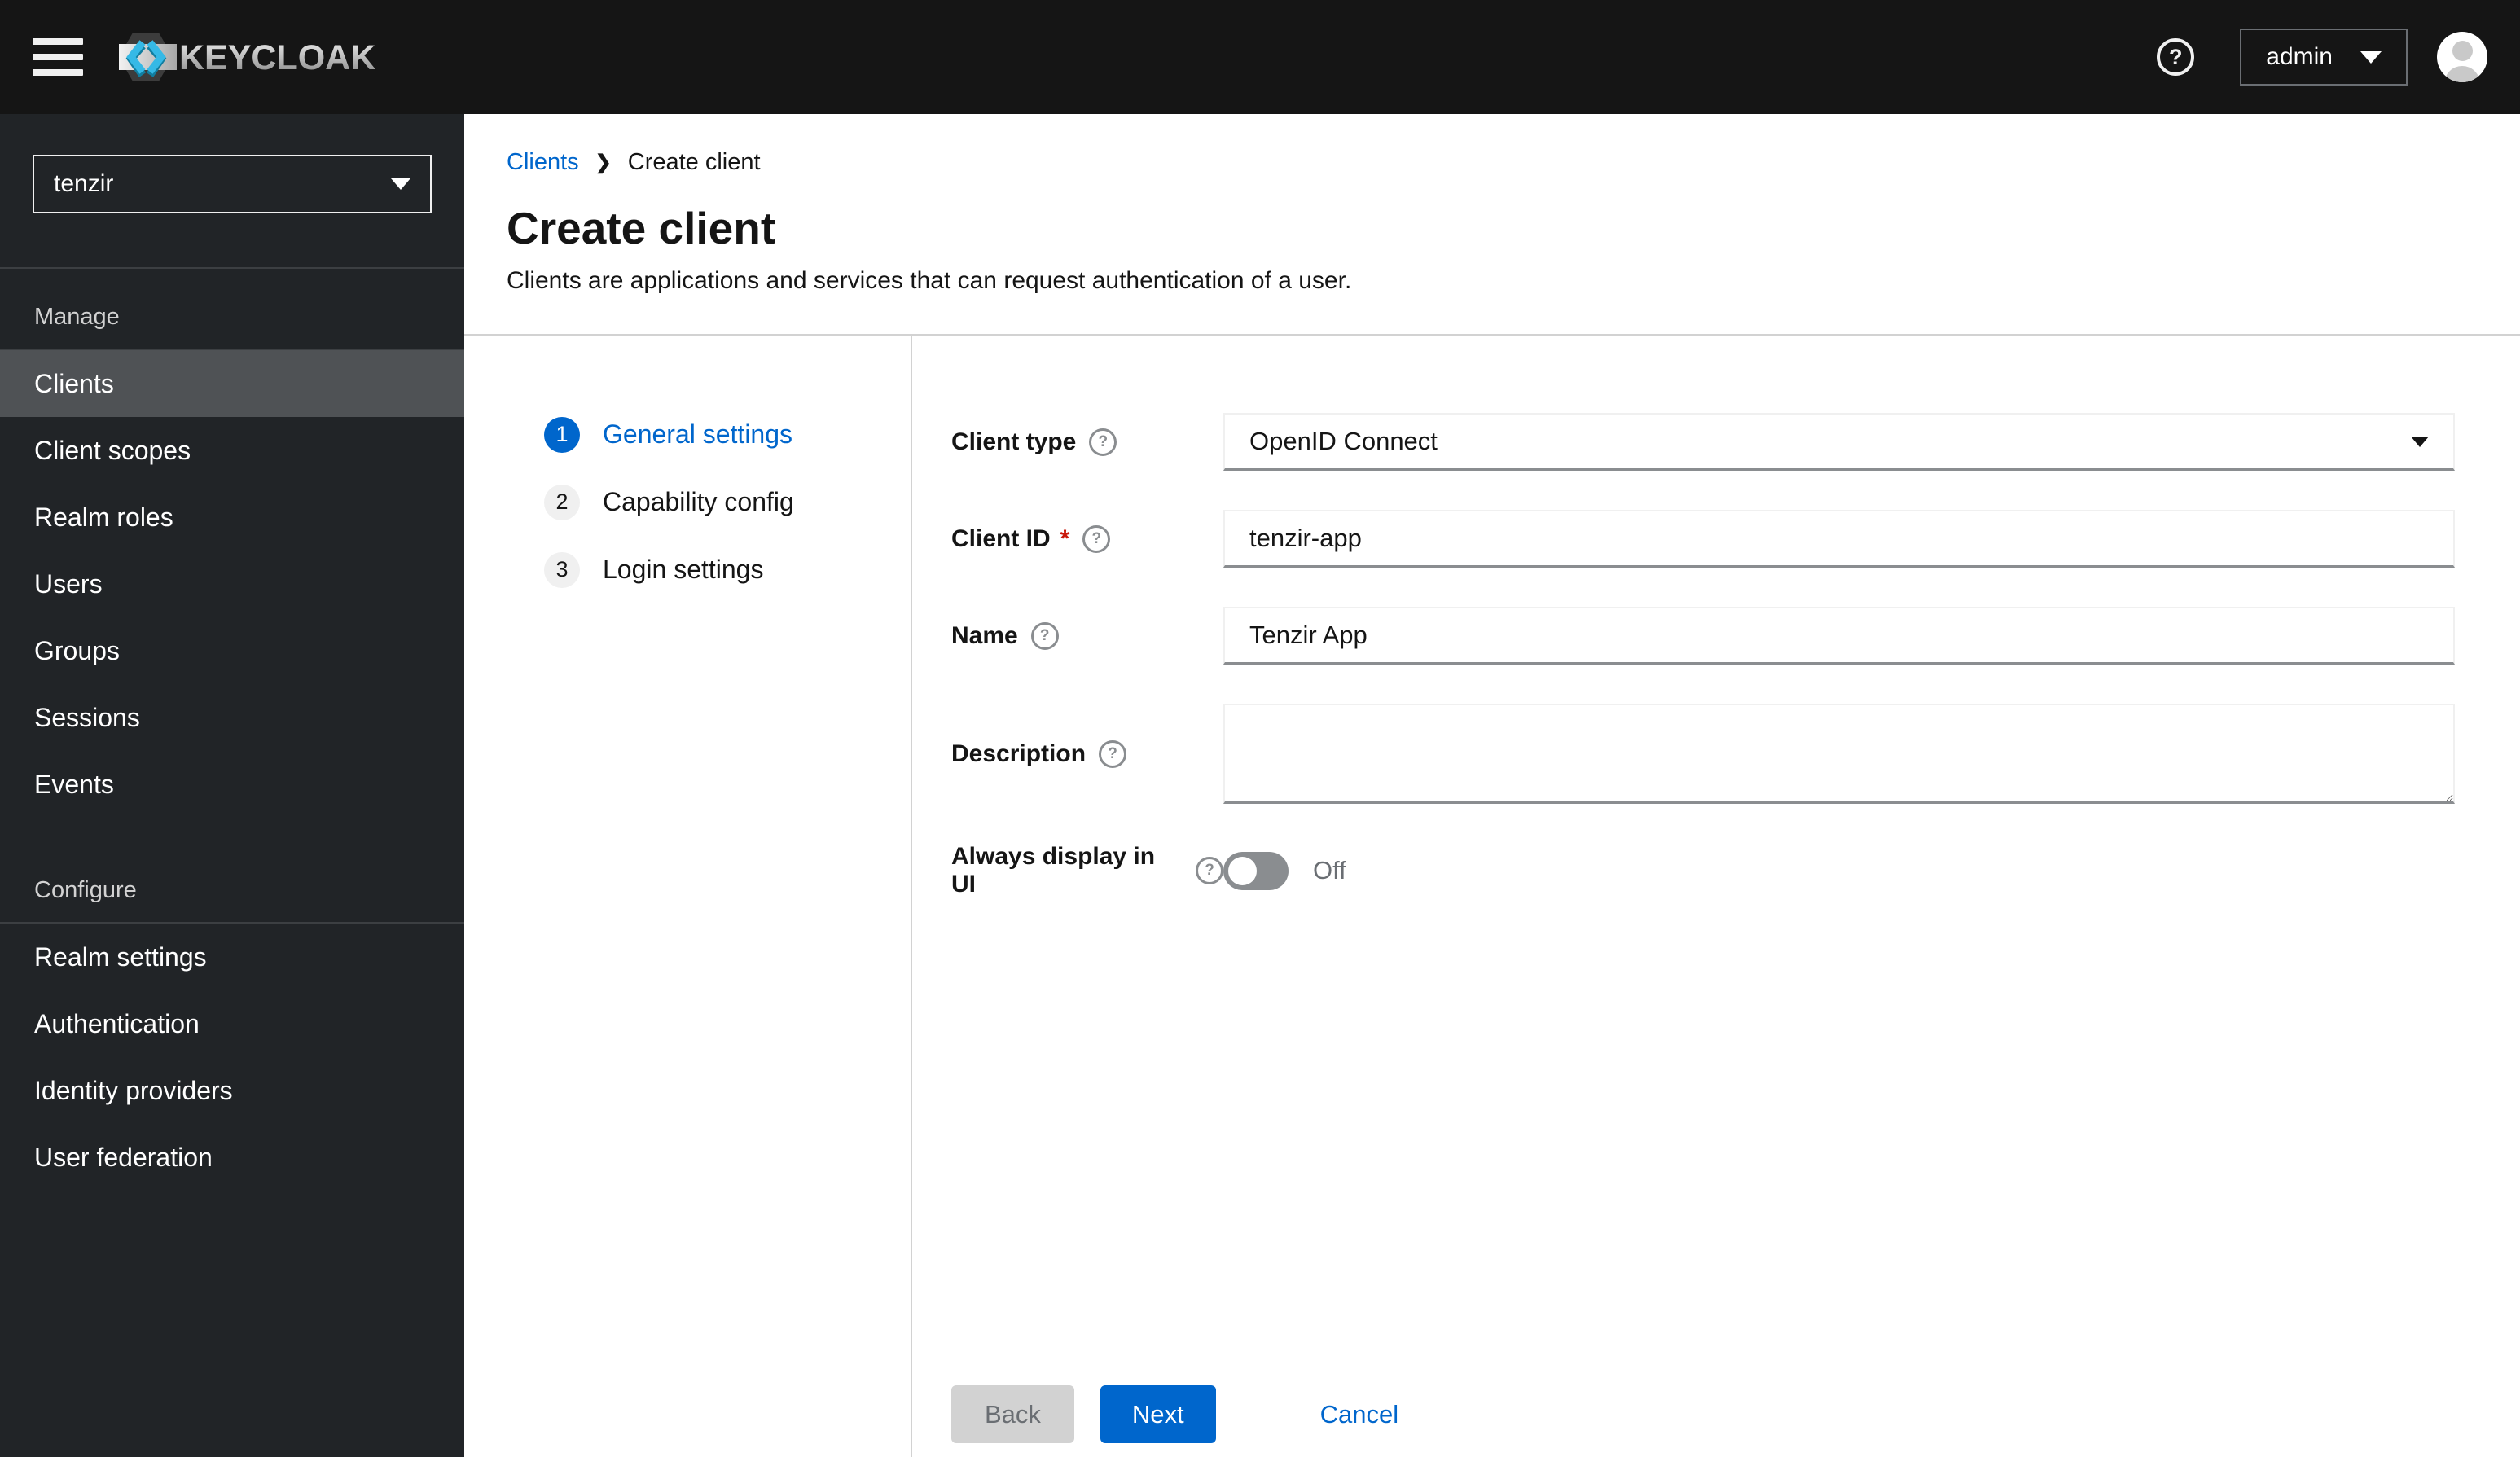  I want to click on masthead-toolbar: ? admin, so click(2322, 57).